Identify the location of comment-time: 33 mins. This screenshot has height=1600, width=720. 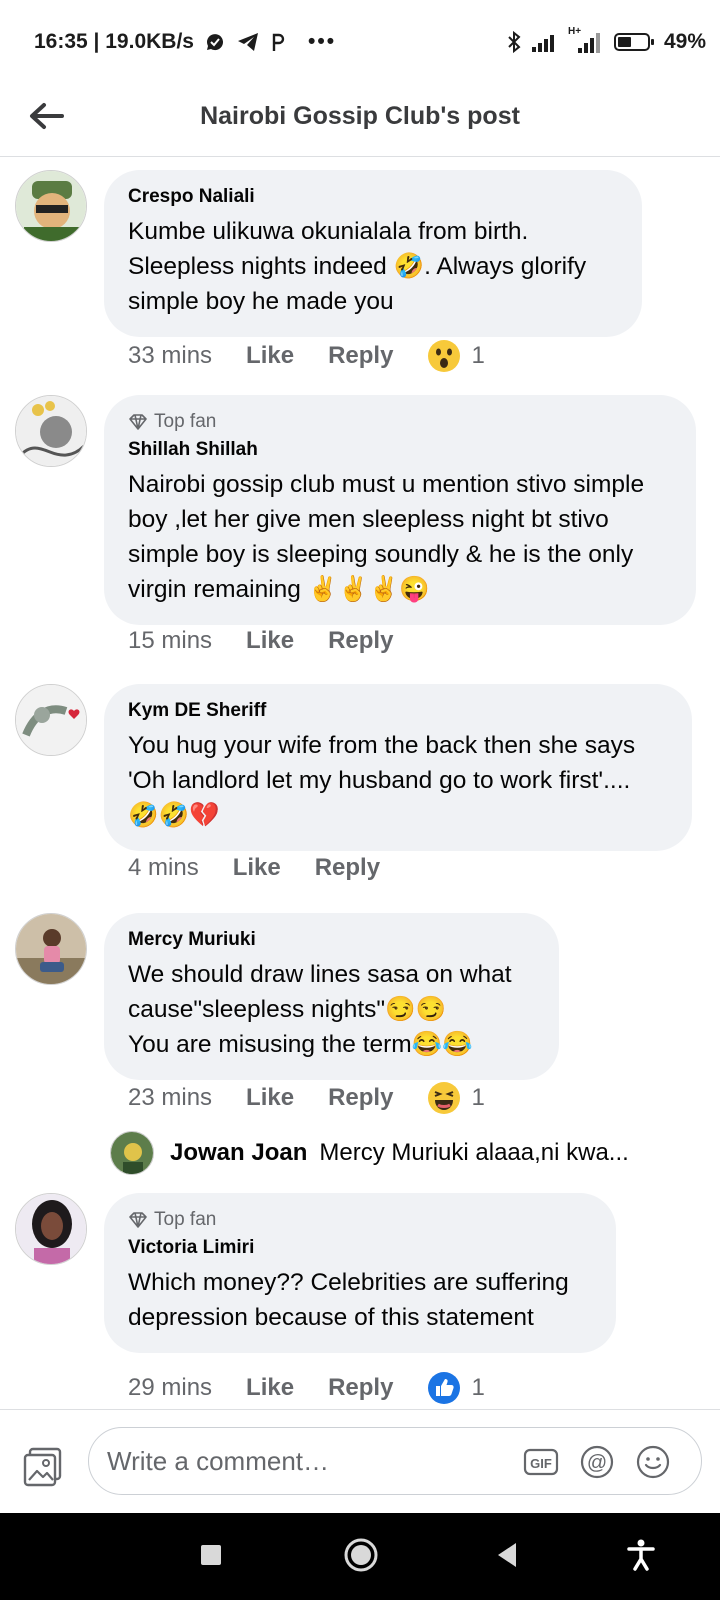
(170, 356).